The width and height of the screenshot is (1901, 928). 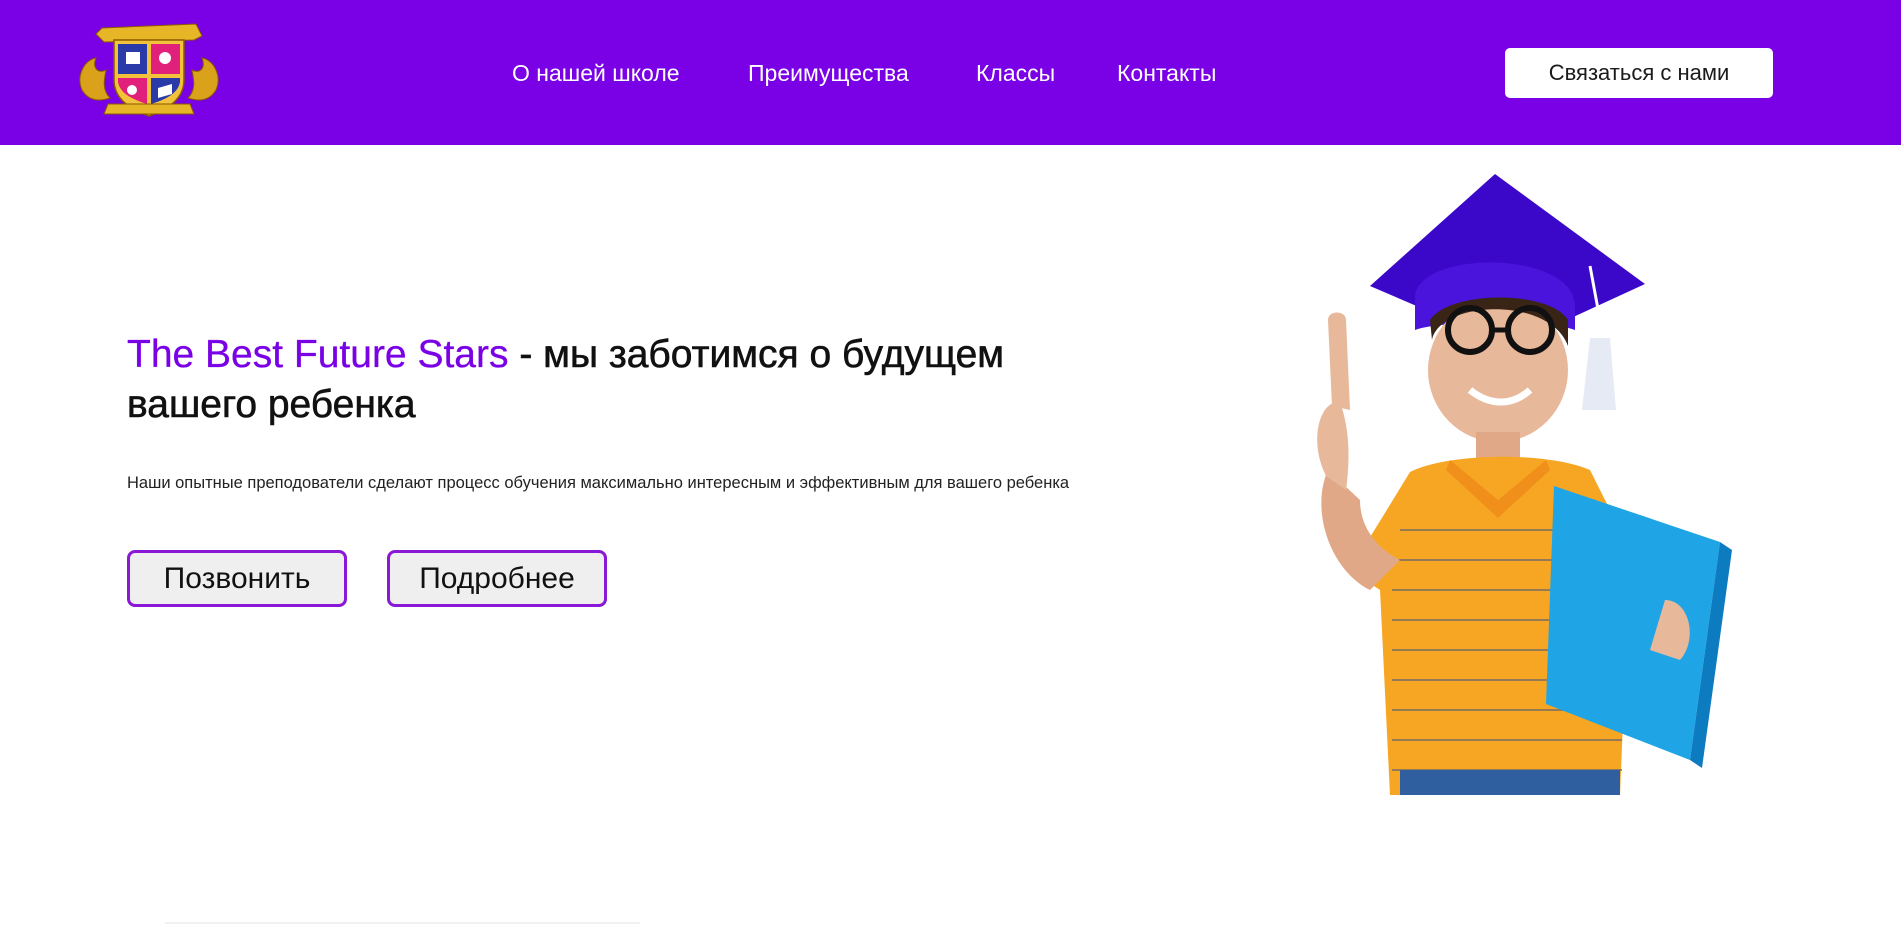 What do you see at coordinates (318, 354) in the screenshot?
I see `brand-name: The Best Future Stars` at bounding box center [318, 354].